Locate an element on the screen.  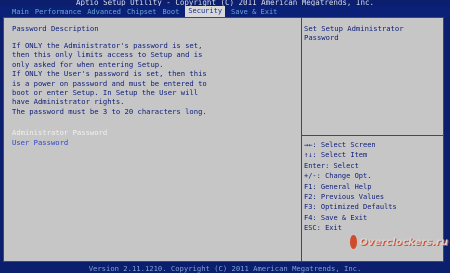
tab-main: Main is located at coordinates (20, 12).